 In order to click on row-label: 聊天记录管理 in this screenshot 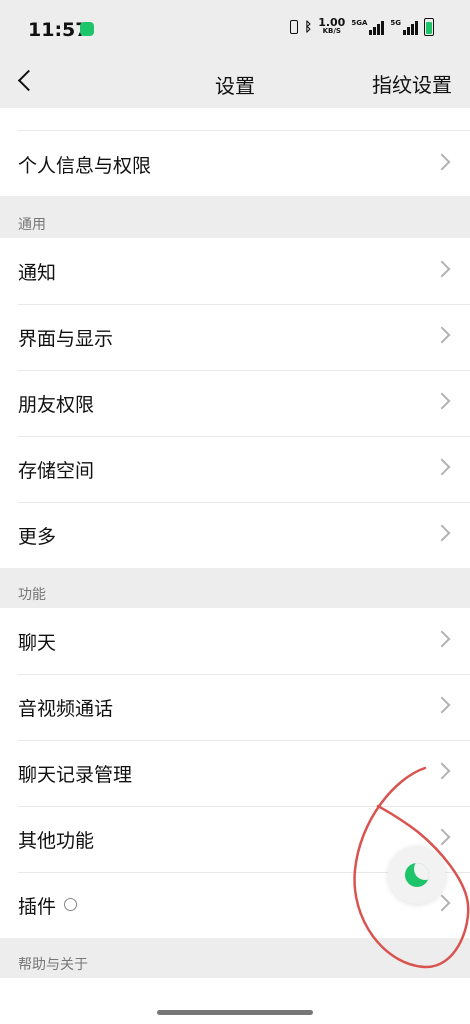, I will do `click(75, 775)`.